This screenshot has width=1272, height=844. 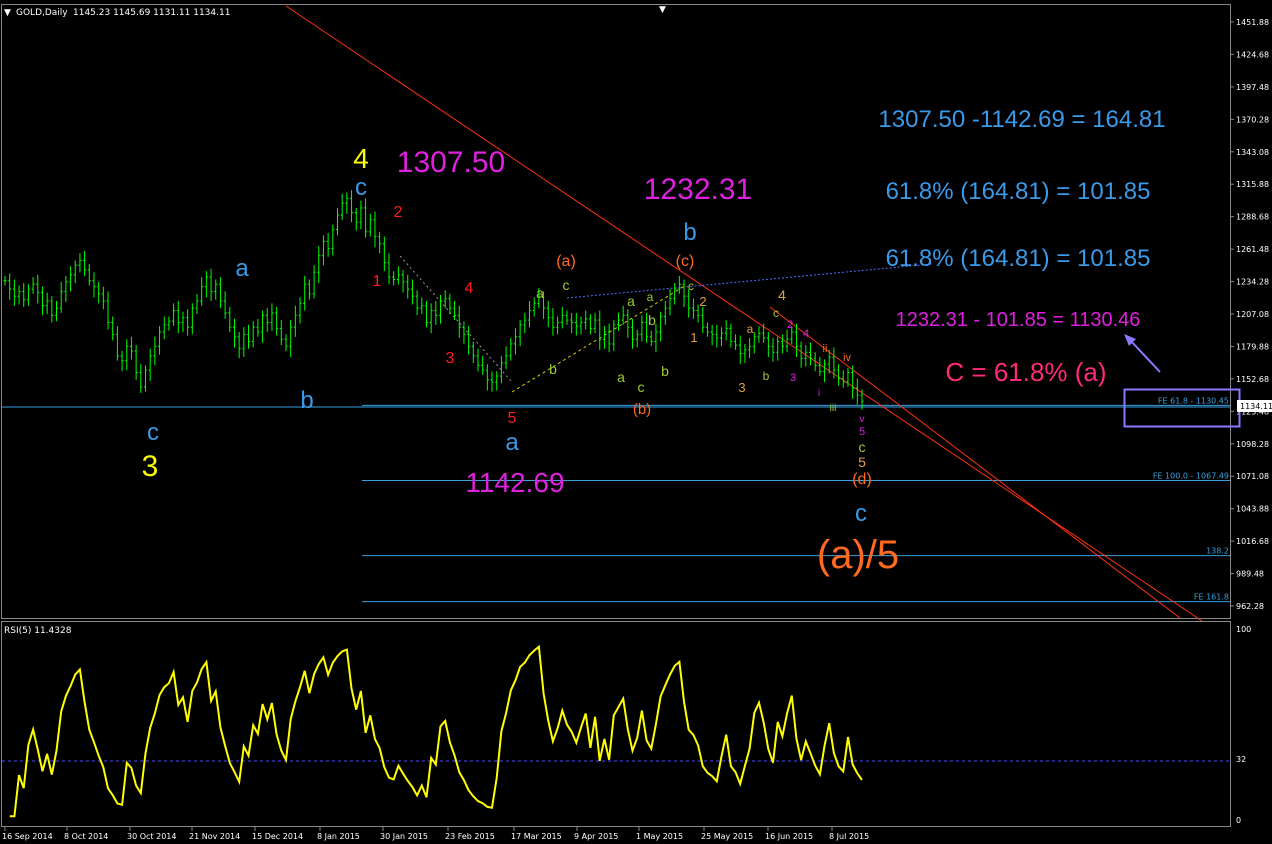 What do you see at coordinates (1252, 22) in the screenshot?
I see `price-tick-label: 1451.88` at bounding box center [1252, 22].